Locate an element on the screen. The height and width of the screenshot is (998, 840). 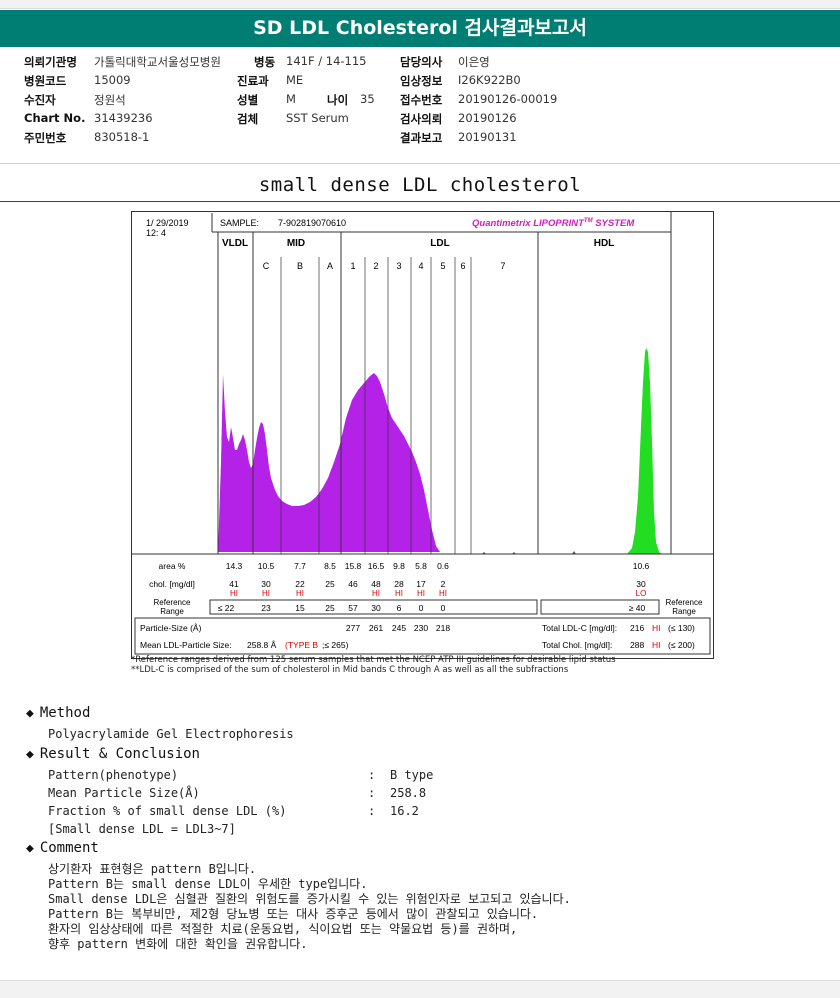
ref-hdl-value: ≥ 40 is located at coordinates (637, 608).